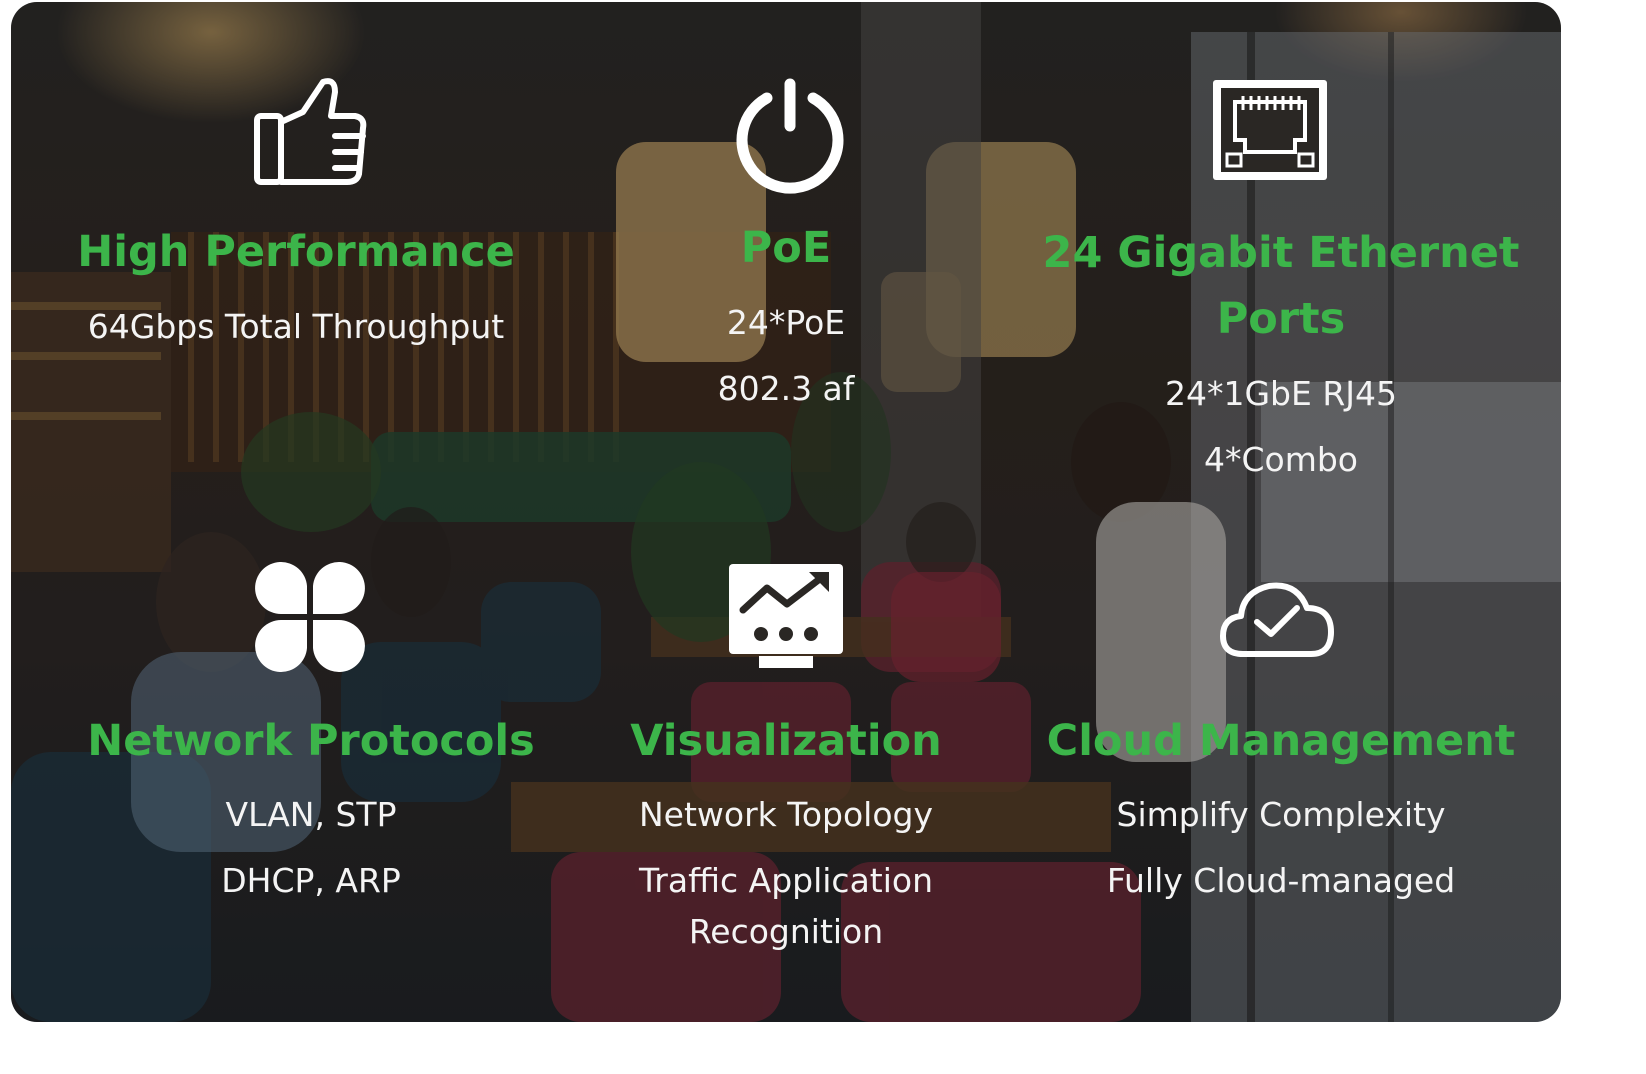 The image size is (1646, 1074). Describe the element at coordinates (1281, 741) in the screenshot. I see `feature-title: Cloud Management` at that location.